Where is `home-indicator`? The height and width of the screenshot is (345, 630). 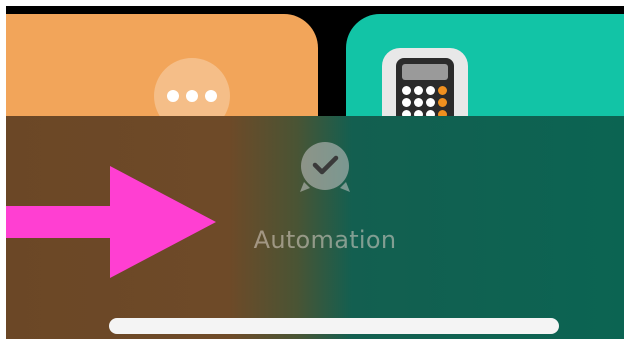
home-indicator is located at coordinates (334, 326).